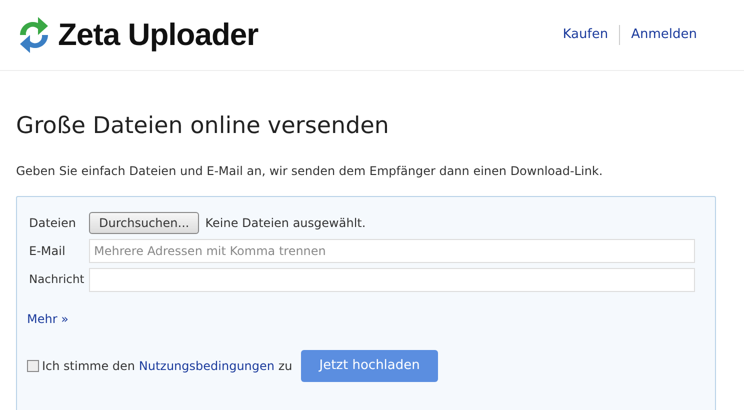  I want to click on file-status: Keine Dateien ausgewählt., so click(285, 223).